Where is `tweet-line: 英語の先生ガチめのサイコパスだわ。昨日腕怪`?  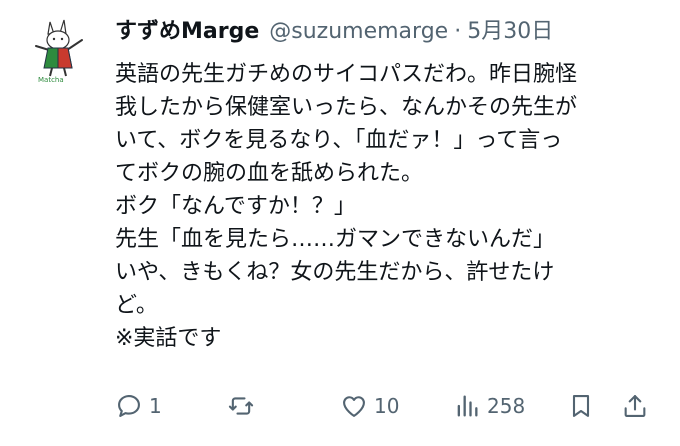
tweet-line: 英語の先生ガチめのサイコパスだわ。昨日腕怪 is located at coordinates (346, 74).